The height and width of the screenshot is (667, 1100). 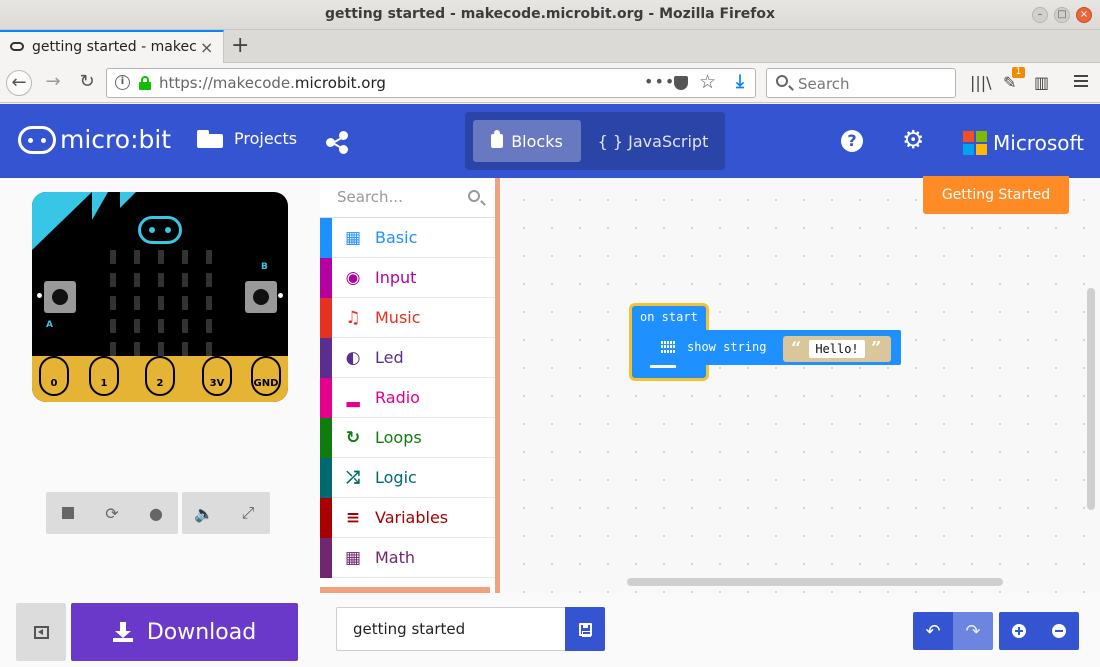 I want to click on simulator-controls: ⟳ ●, so click(x=112, y=513).